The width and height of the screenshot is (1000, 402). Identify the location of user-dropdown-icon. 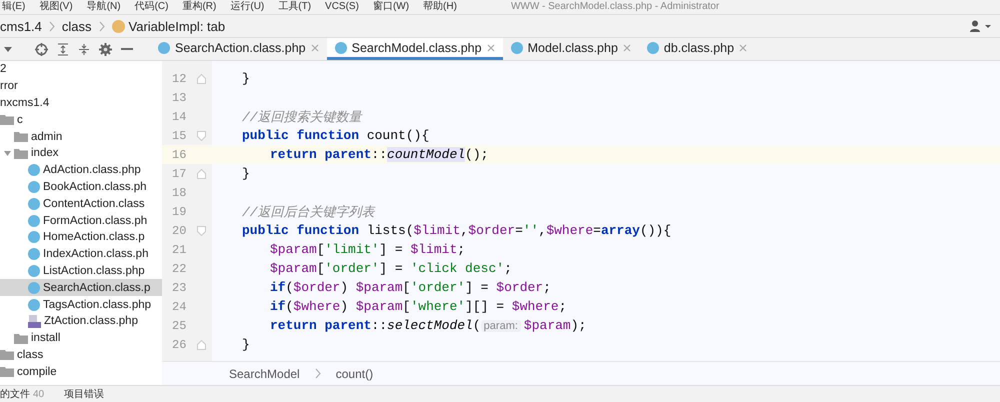
(981, 26).